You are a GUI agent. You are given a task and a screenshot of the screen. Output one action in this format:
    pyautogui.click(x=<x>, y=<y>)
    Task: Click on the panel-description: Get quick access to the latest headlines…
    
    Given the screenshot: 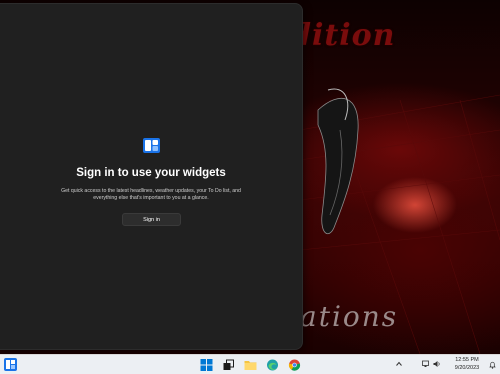 What is the action you would take?
    pyautogui.click(x=151, y=194)
    